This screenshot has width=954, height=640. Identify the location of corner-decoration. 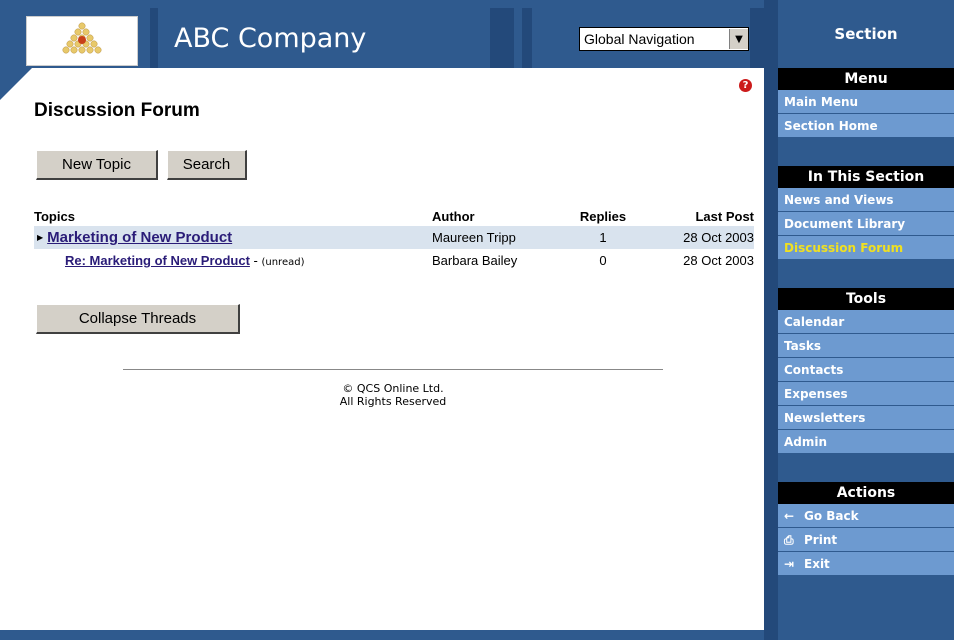
(16, 84).